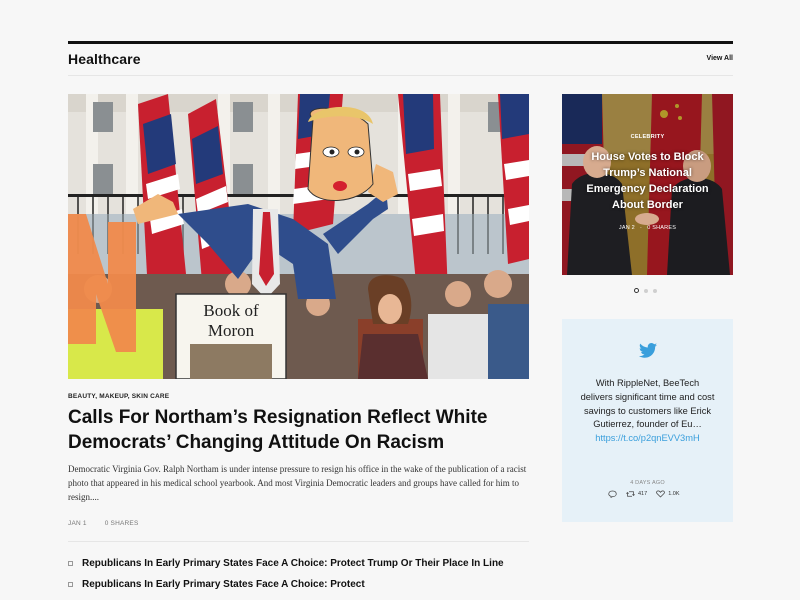  I want to click on slider-date: JAN 2, so click(626, 228).